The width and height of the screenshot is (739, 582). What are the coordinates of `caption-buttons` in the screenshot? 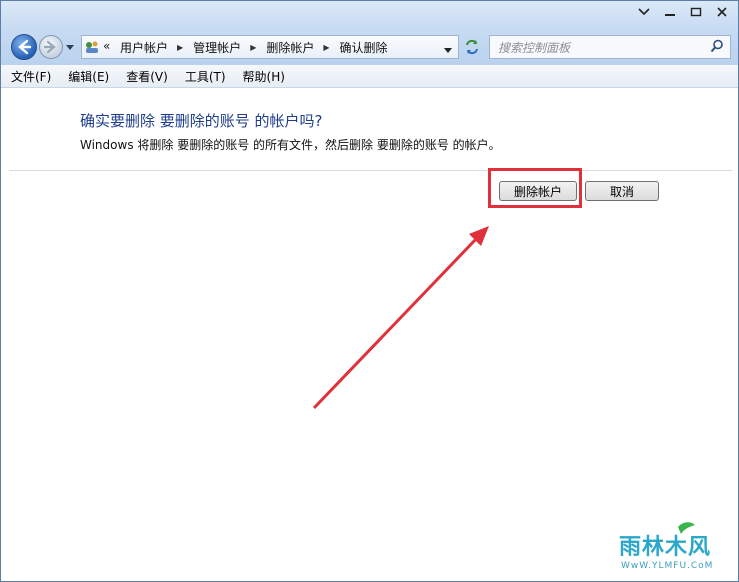 It's located at (683, 12).